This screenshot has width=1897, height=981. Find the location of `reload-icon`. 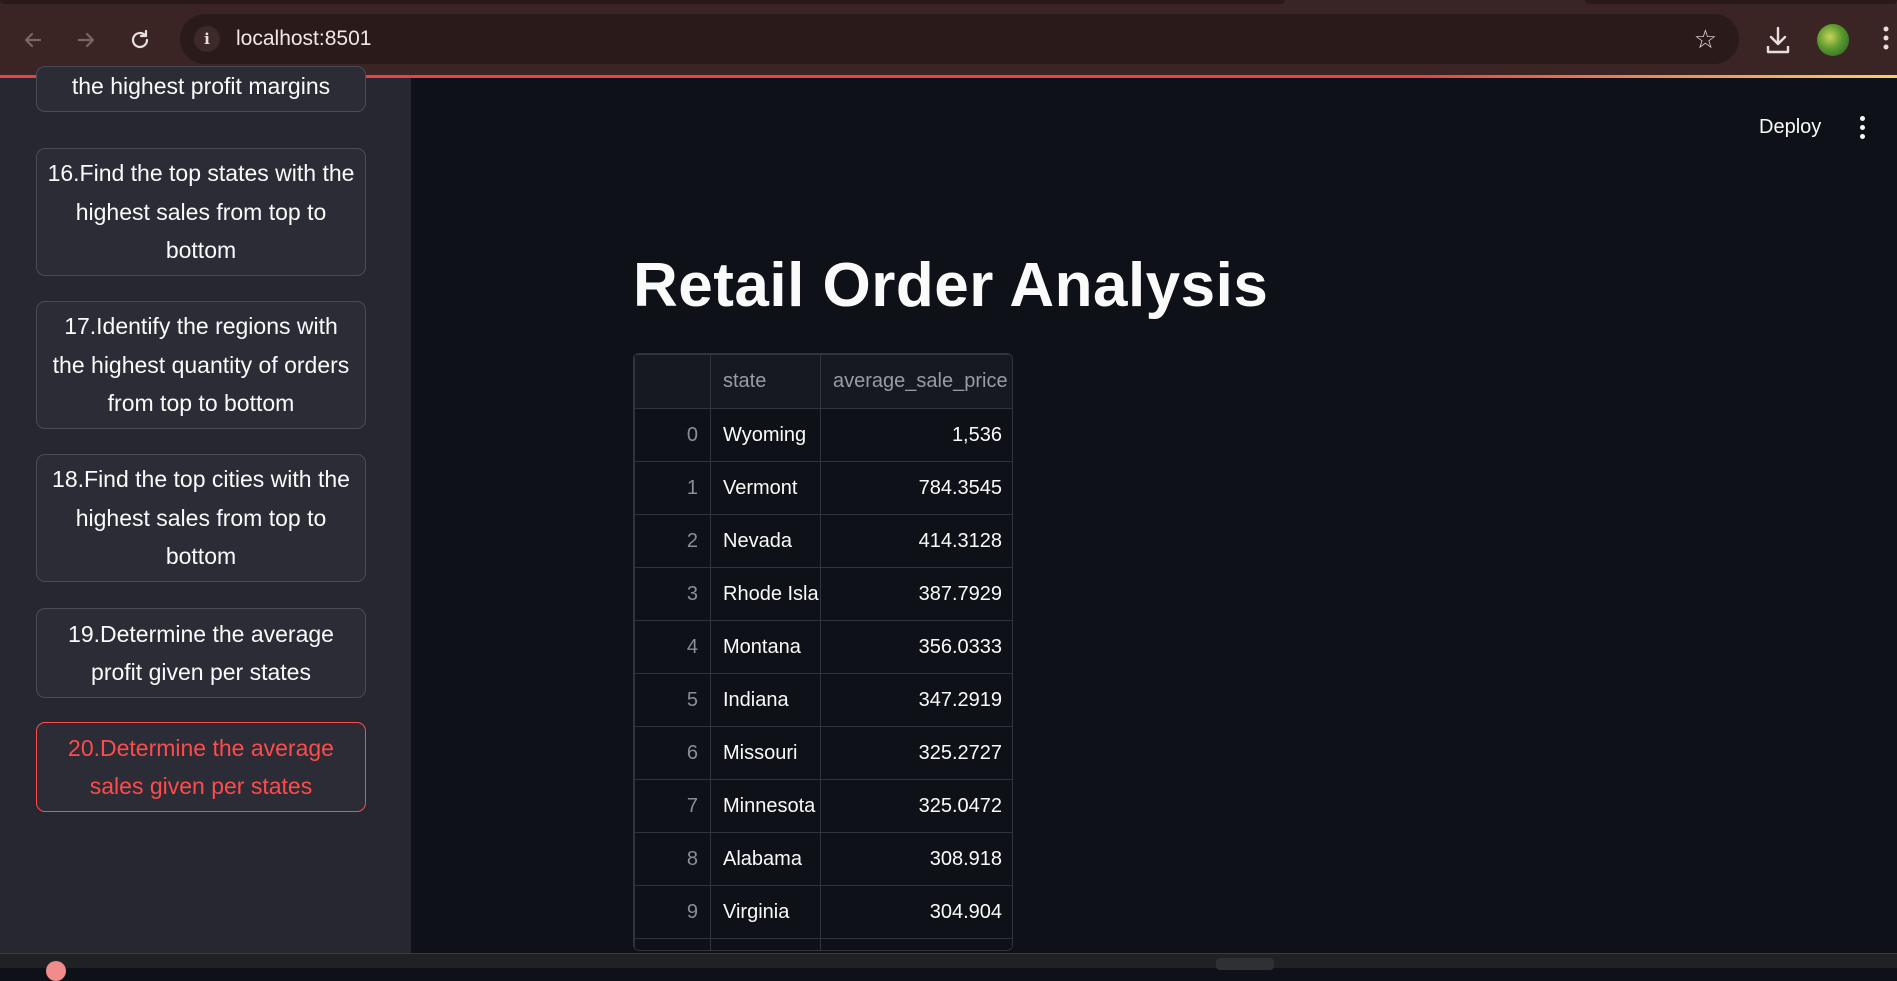

reload-icon is located at coordinates (140, 40).